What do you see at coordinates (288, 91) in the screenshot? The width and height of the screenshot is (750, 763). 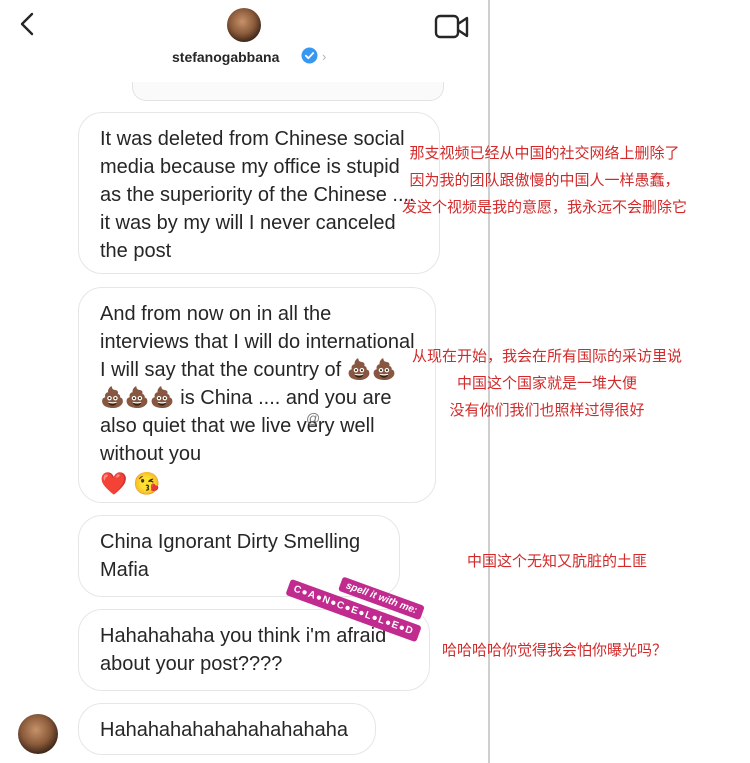 I see `message-separator` at bounding box center [288, 91].